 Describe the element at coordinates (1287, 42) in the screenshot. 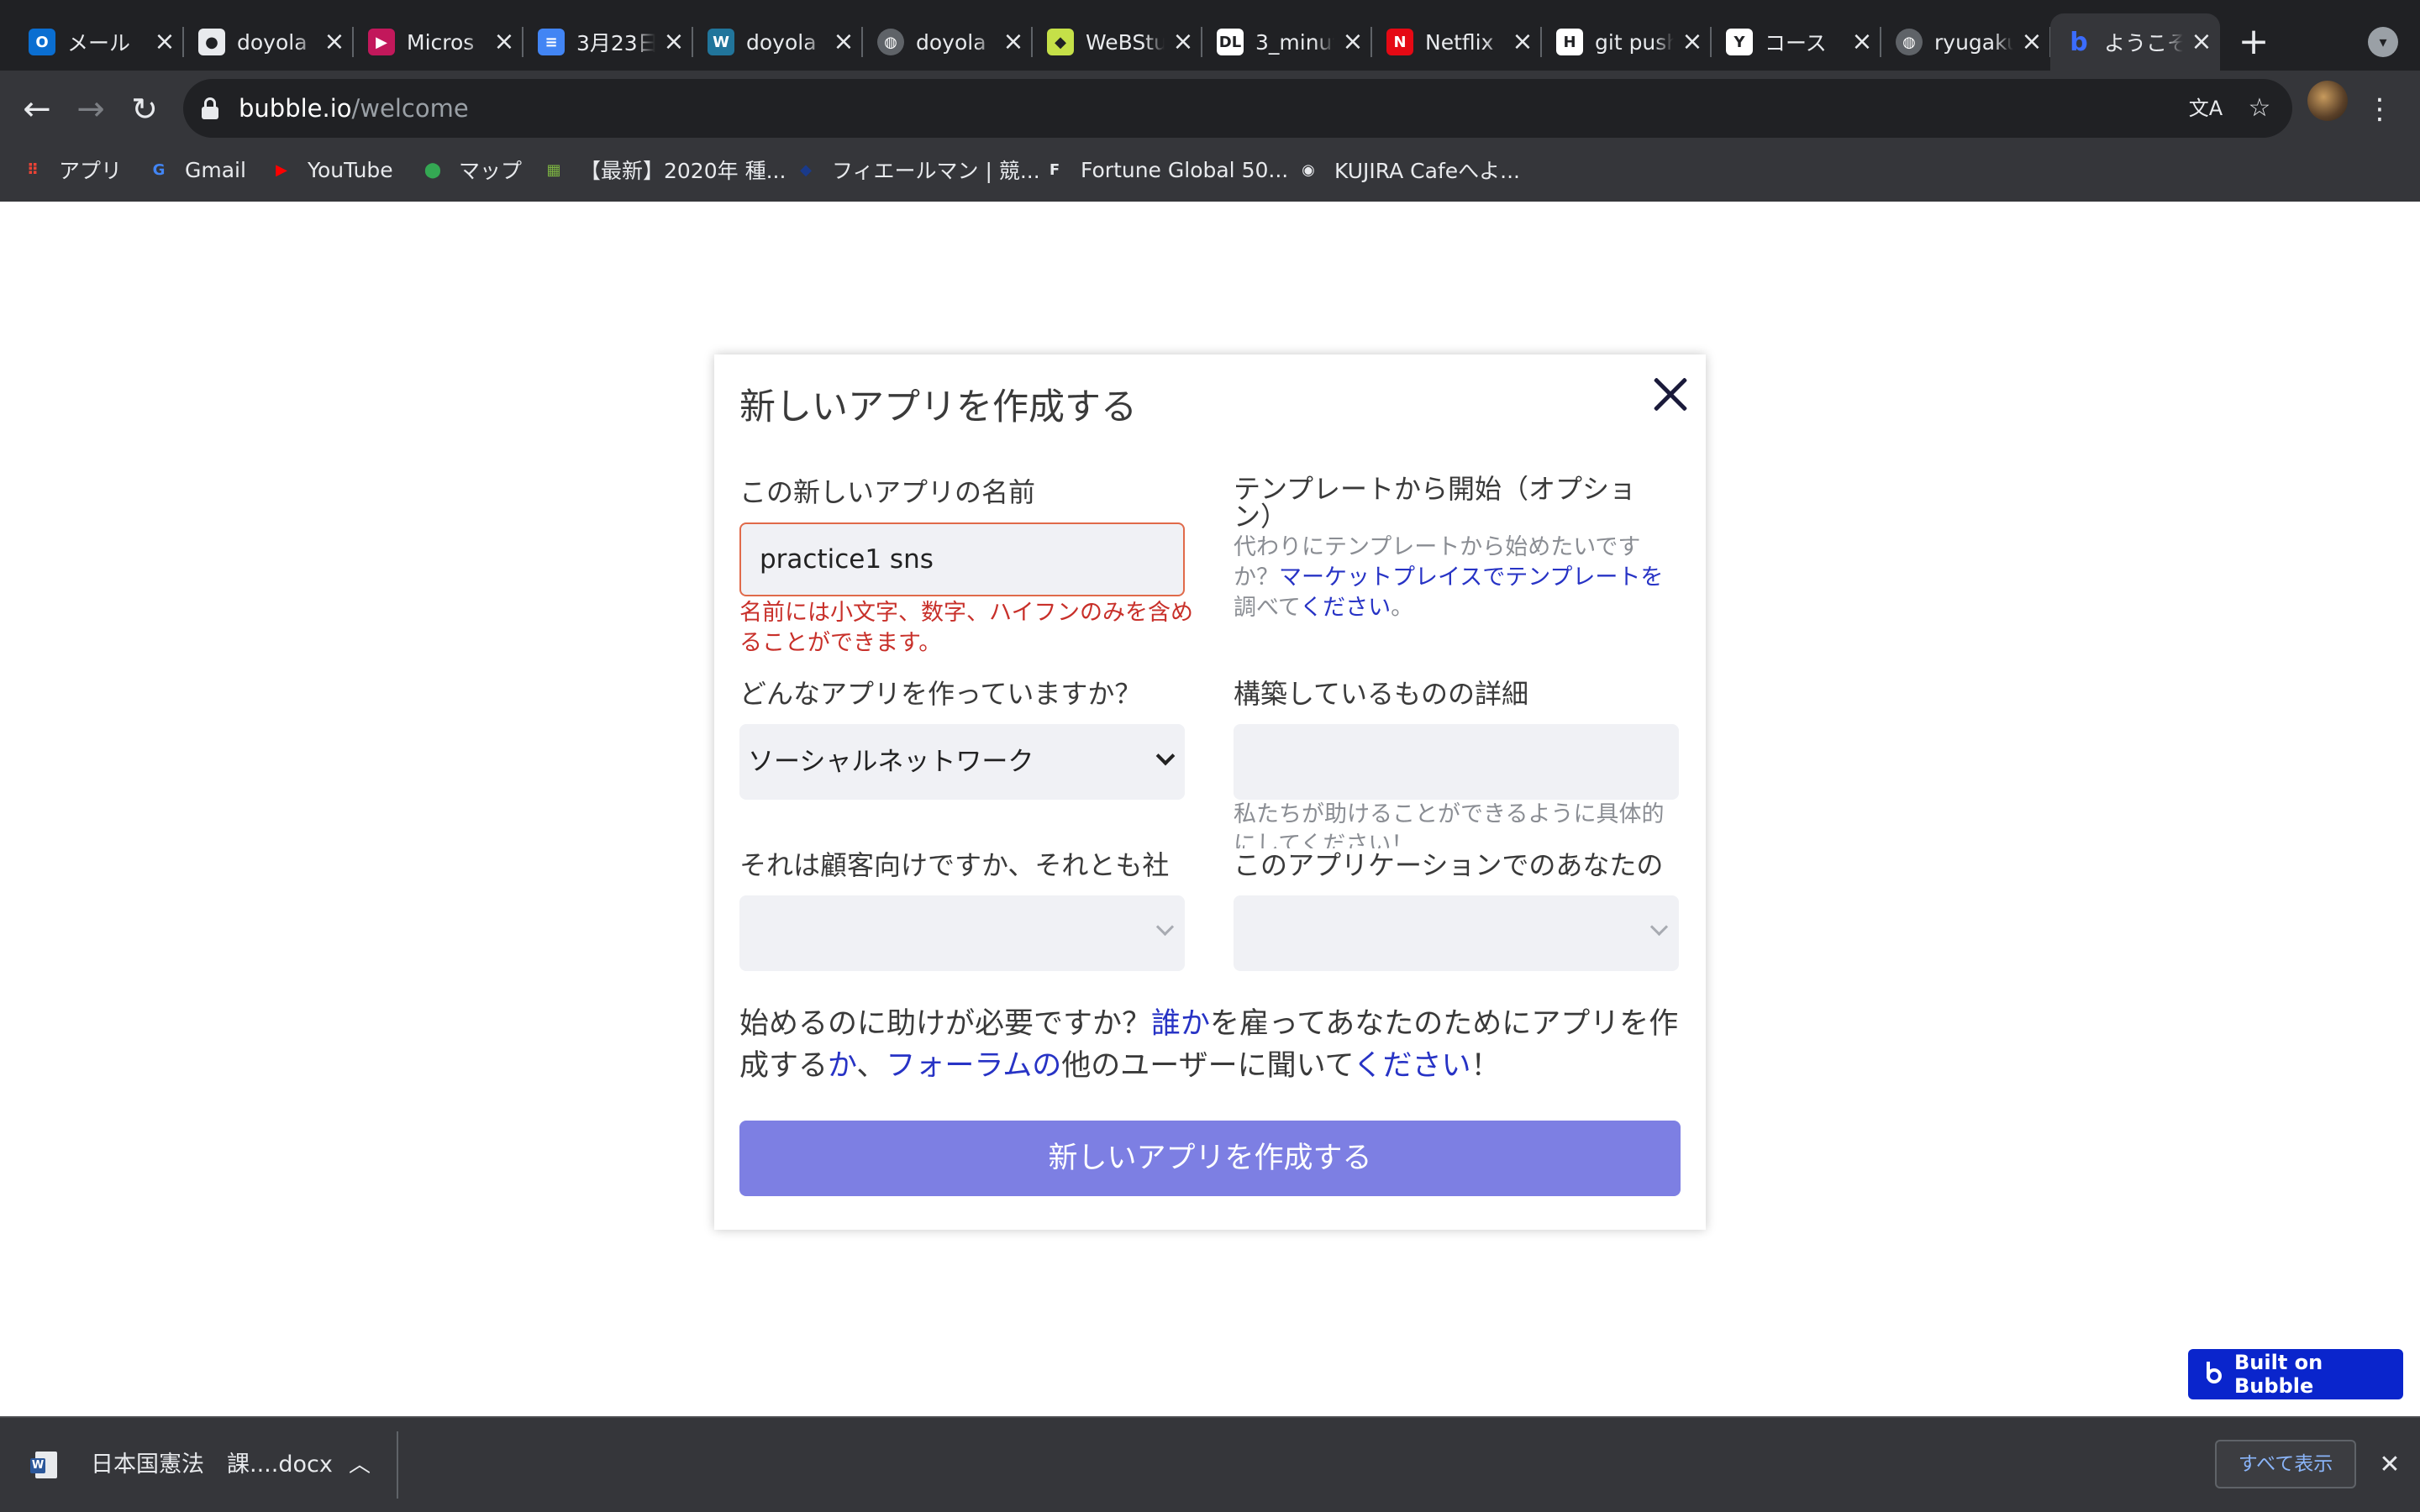

I see `browser-tab: DL 3_minutes×` at that location.